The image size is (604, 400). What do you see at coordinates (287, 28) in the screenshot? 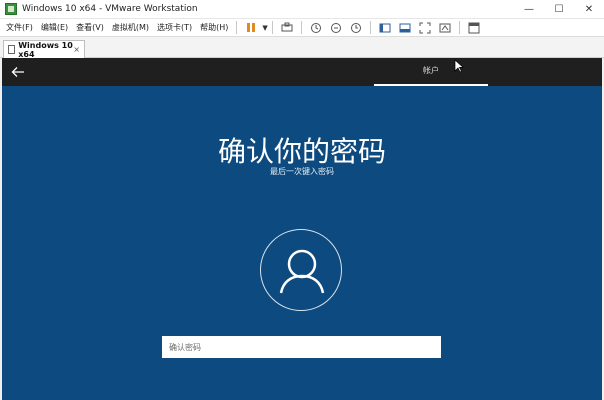
I see `send-ctrl-alt-del-icon` at bounding box center [287, 28].